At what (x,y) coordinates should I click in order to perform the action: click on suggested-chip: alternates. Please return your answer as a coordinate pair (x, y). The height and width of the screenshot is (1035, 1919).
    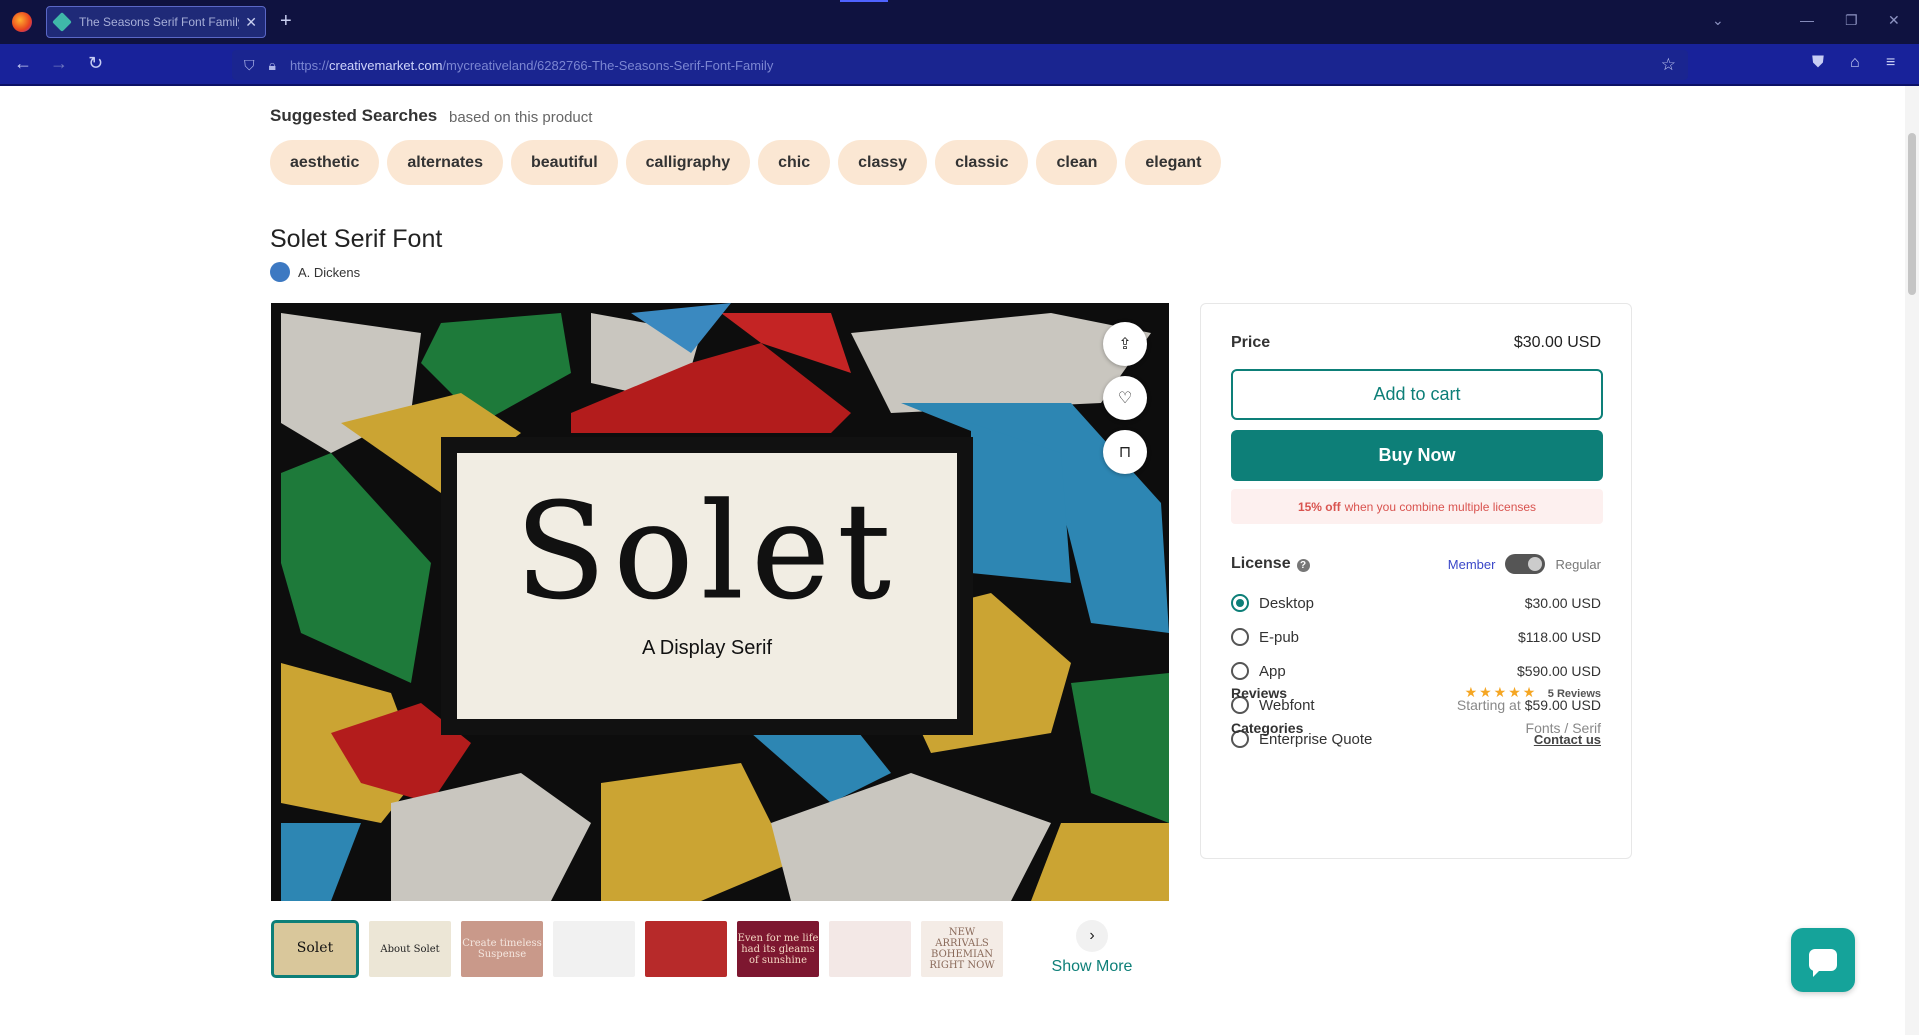
    Looking at the image, I should click on (445, 162).